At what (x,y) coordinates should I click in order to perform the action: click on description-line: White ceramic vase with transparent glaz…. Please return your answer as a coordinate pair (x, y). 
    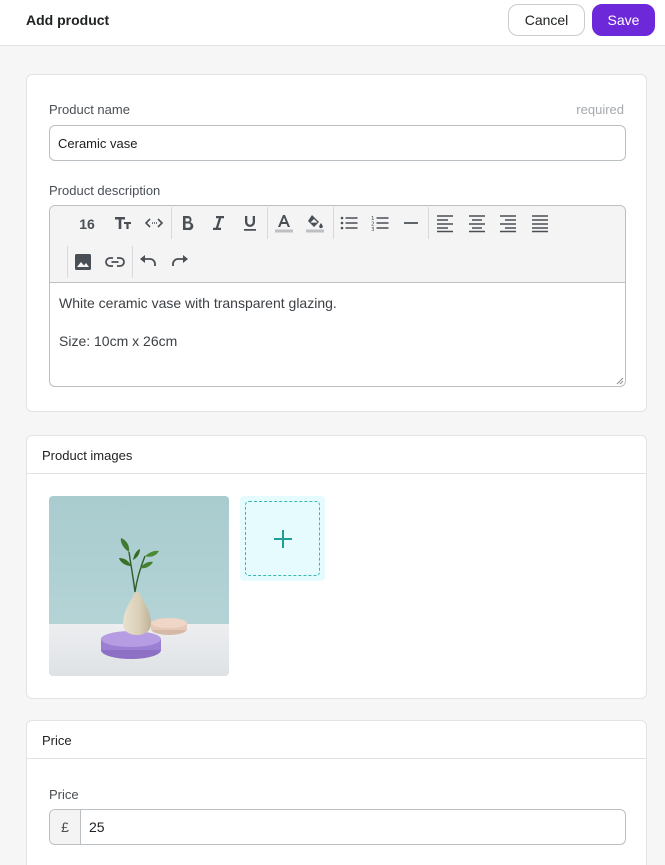
    Looking at the image, I should click on (198, 303).